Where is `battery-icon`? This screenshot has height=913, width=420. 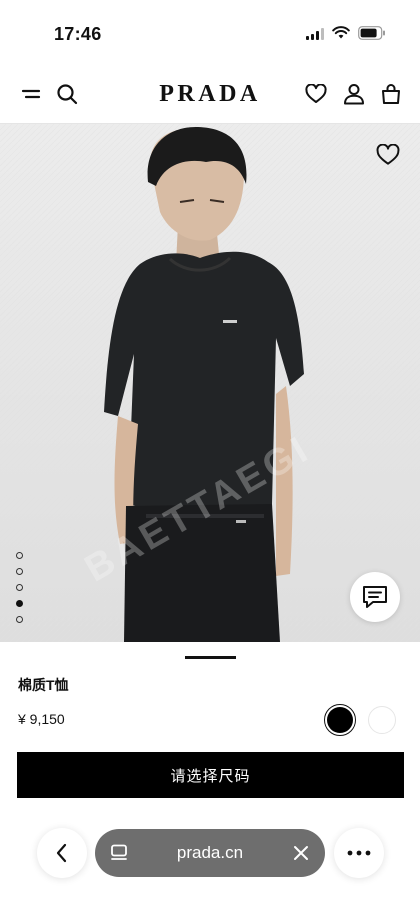
battery-icon is located at coordinates (371, 33).